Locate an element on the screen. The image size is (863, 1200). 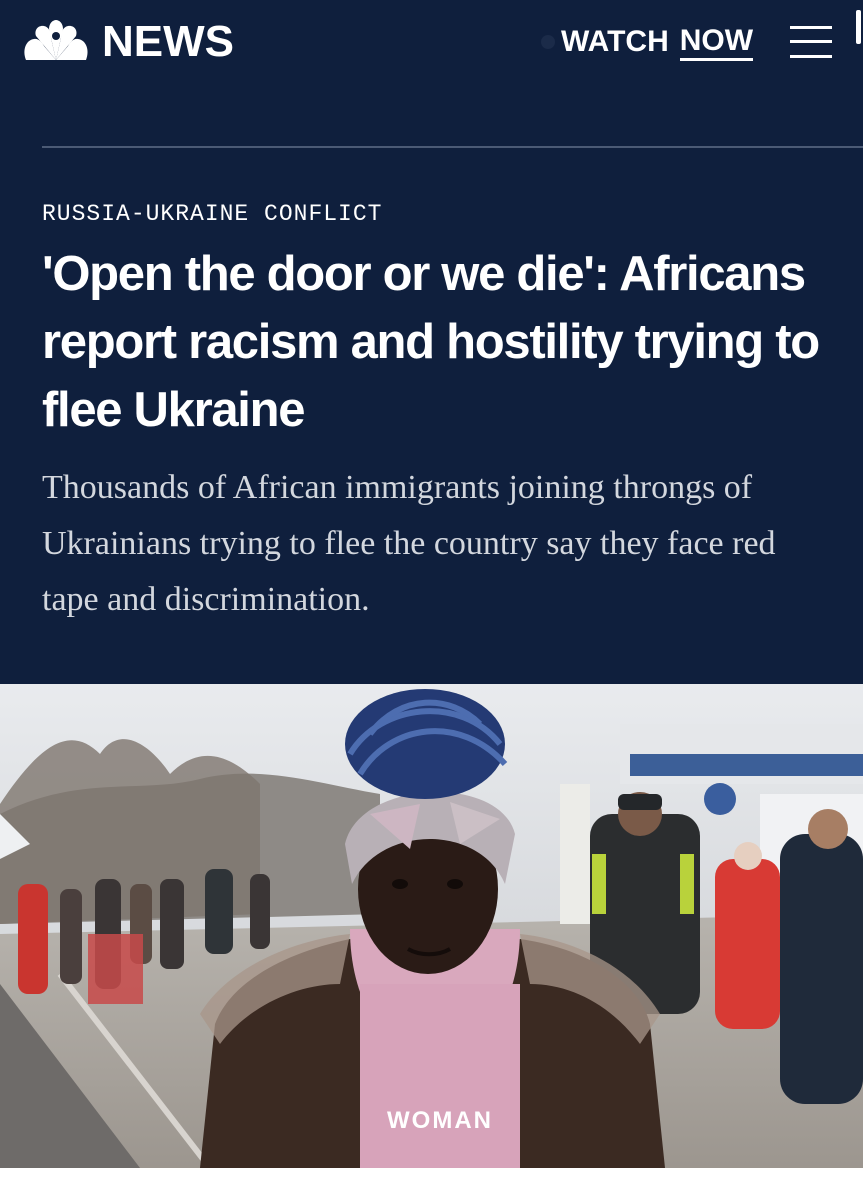
hamburger-menu-icon is located at coordinates (811, 42).